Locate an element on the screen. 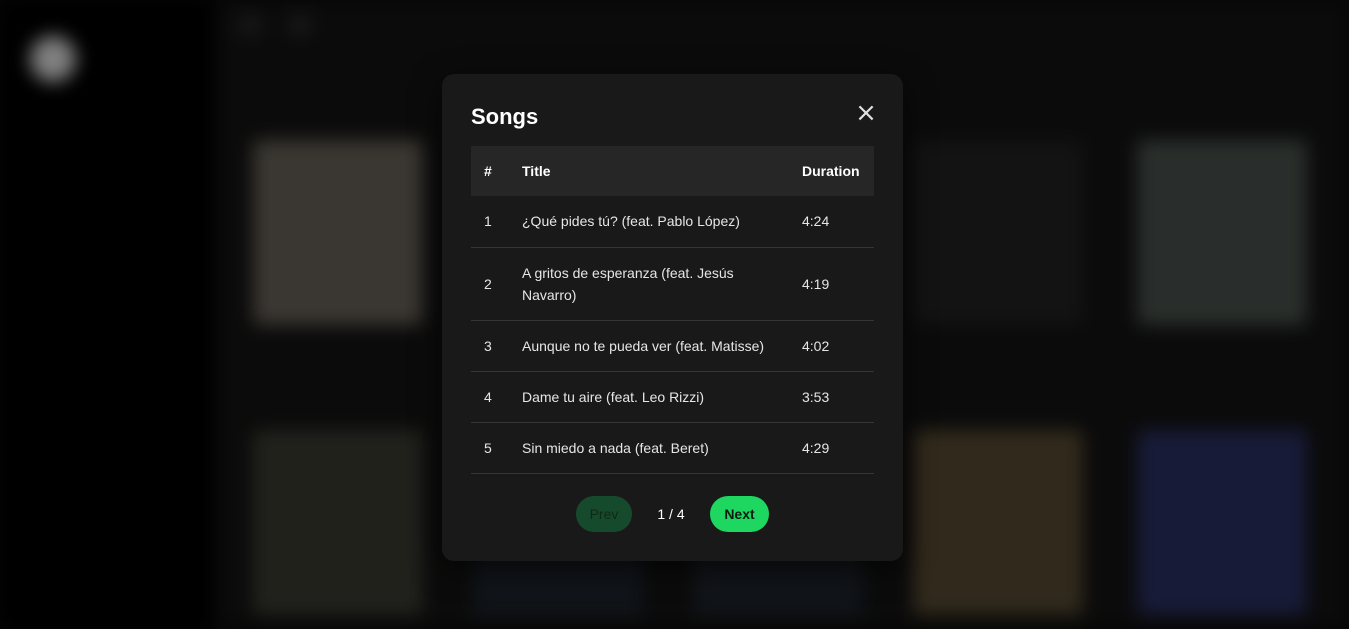 The height and width of the screenshot is (629, 1349). track-number: 1 is located at coordinates (496, 222).